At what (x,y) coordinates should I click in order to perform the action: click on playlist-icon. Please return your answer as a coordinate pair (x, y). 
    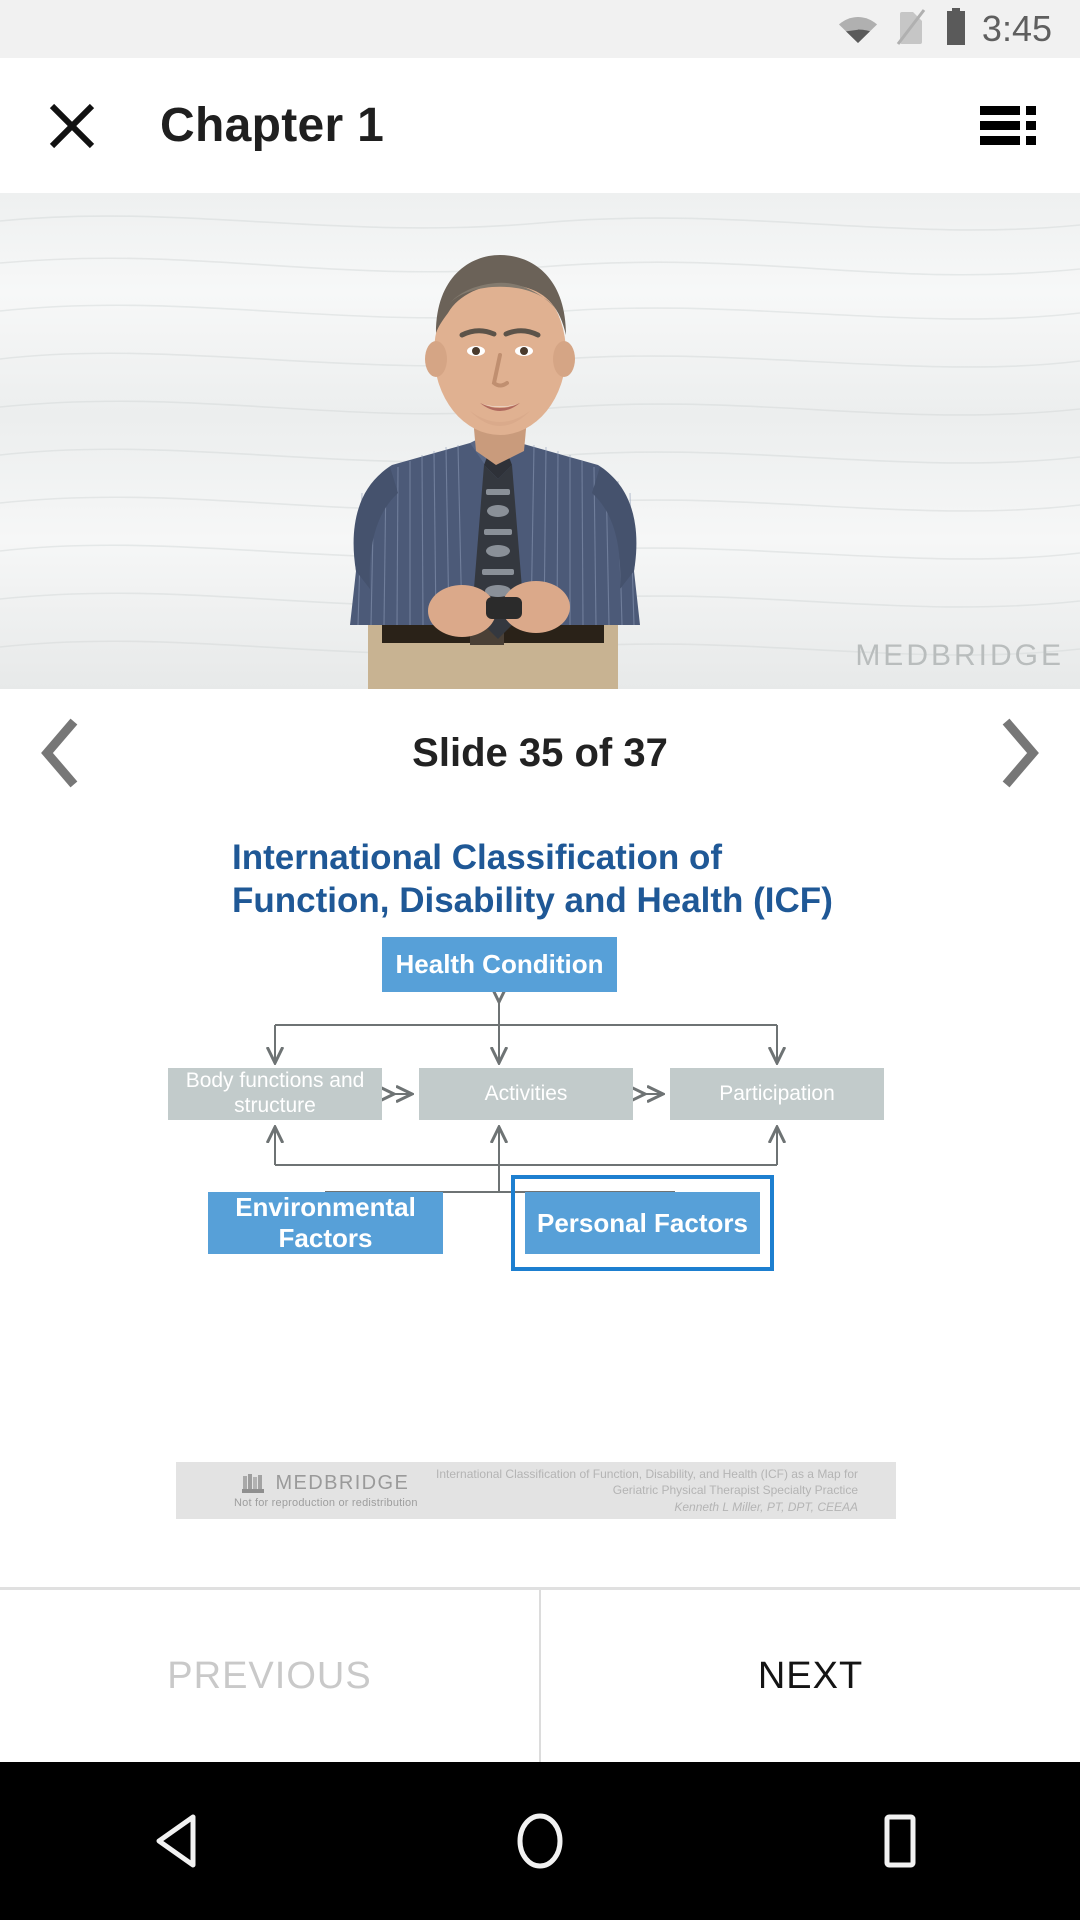
    Looking at the image, I should click on (1008, 125).